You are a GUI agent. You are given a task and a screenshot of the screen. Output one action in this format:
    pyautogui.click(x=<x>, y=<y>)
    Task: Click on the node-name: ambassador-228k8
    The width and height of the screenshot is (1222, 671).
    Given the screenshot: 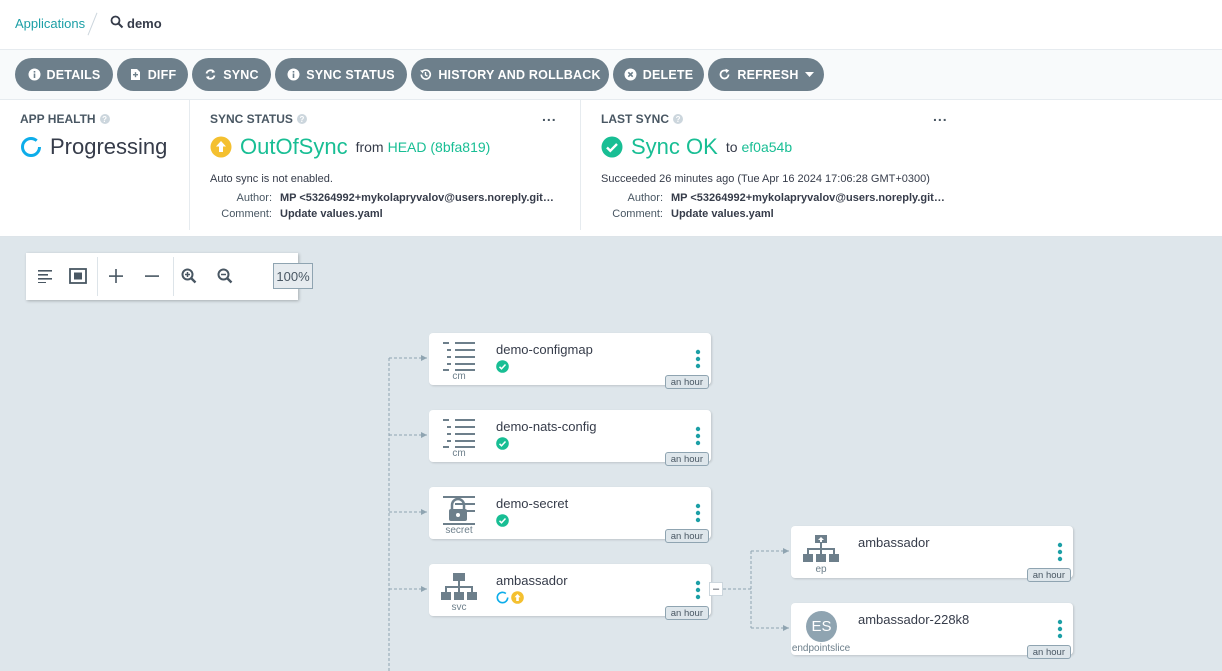 What is the action you would take?
    pyautogui.click(x=914, y=619)
    